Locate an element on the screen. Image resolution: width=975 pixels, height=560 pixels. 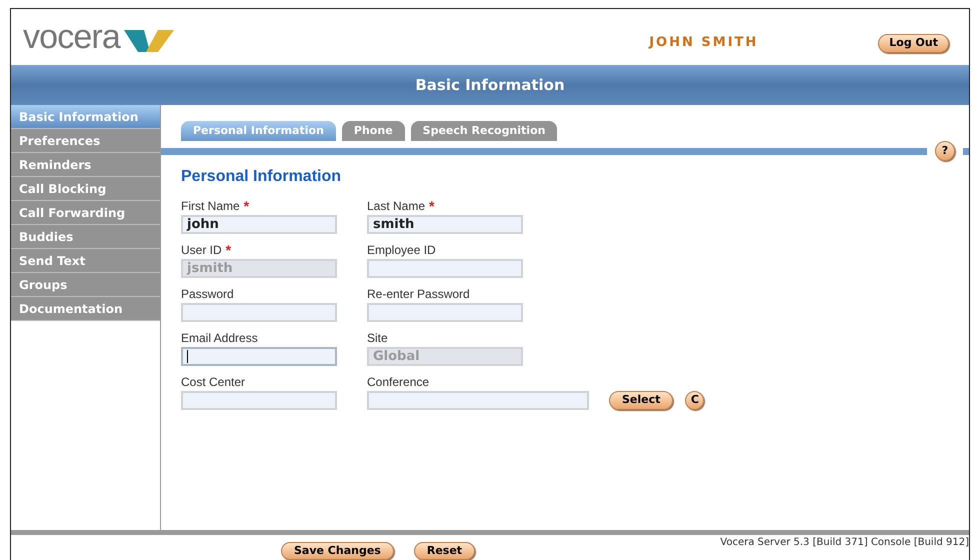
sidebar-item: Buddies is located at coordinates (85, 237).